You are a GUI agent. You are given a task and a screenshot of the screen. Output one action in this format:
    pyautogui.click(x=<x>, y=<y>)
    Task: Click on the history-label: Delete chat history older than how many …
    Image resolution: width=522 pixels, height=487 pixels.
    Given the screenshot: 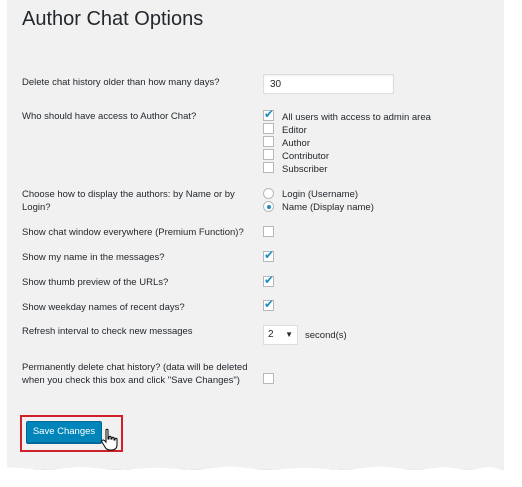 What is the action you would take?
    pyautogui.click(x=121, y=82)
    